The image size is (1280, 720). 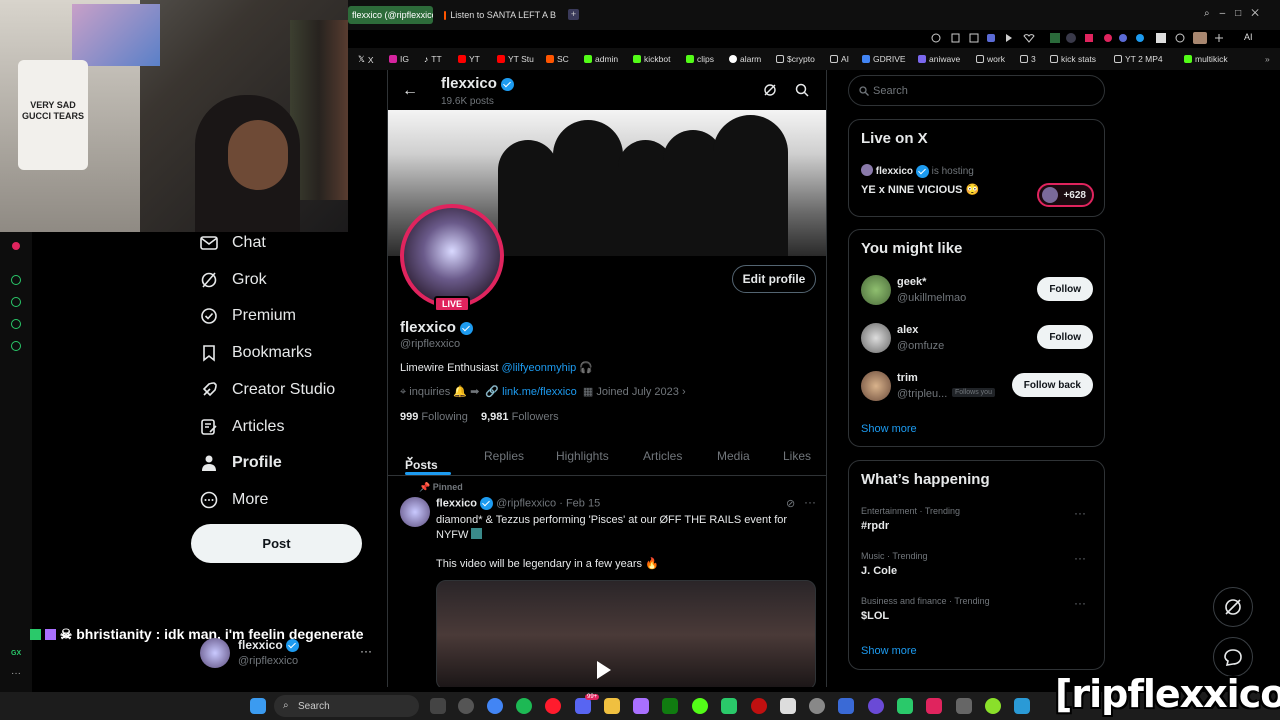 What do you see at coordinates (601, 59) in the screenshot?
I see `bookmark-admin: admin` at bounding box center [601, 59].